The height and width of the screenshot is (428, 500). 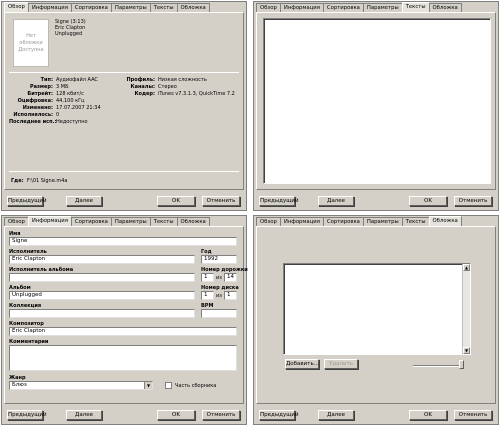 I want to click on track-album: Unplugged, so click(x=69, y=34).